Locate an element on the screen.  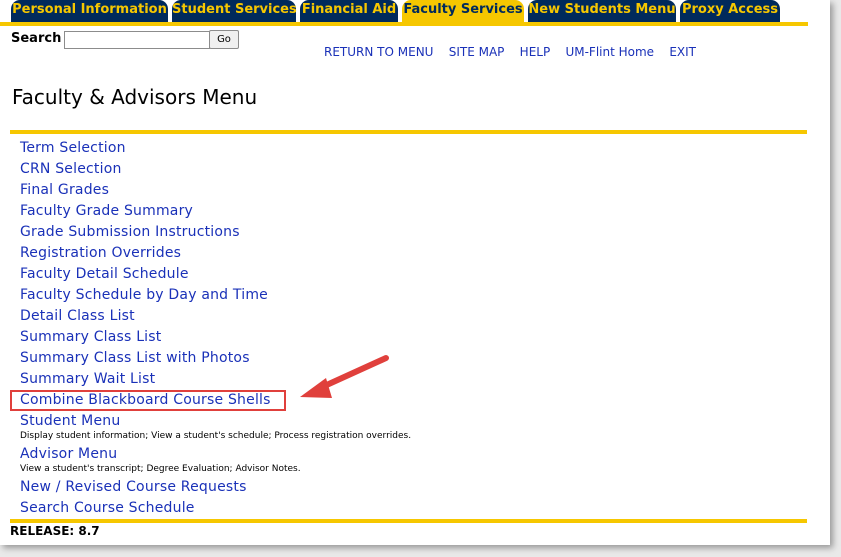
menu-link-faculty-grade-summary: Faculty Grade Summary is located at coordinates (106, 211).